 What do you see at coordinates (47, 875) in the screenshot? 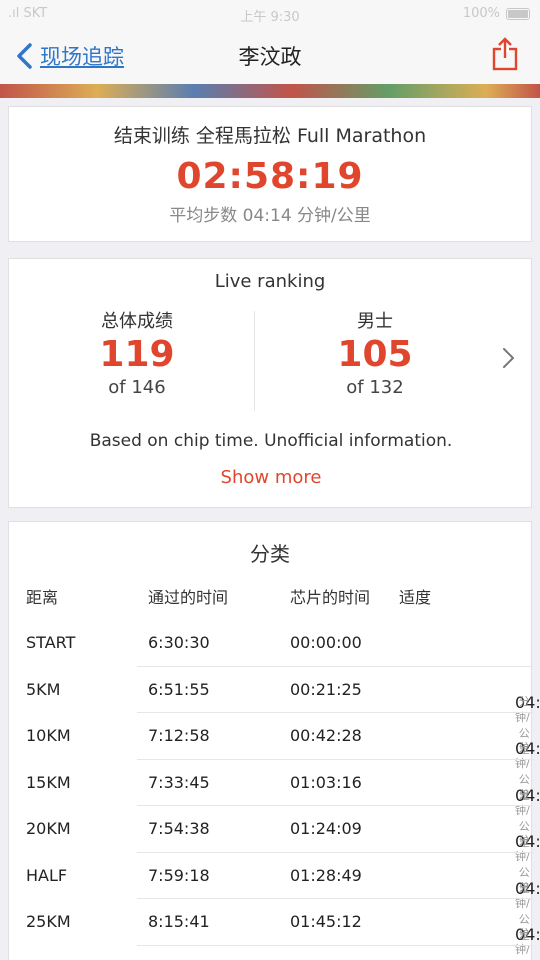
I see `split-distance: HALF` at bounding box center [47, 875].